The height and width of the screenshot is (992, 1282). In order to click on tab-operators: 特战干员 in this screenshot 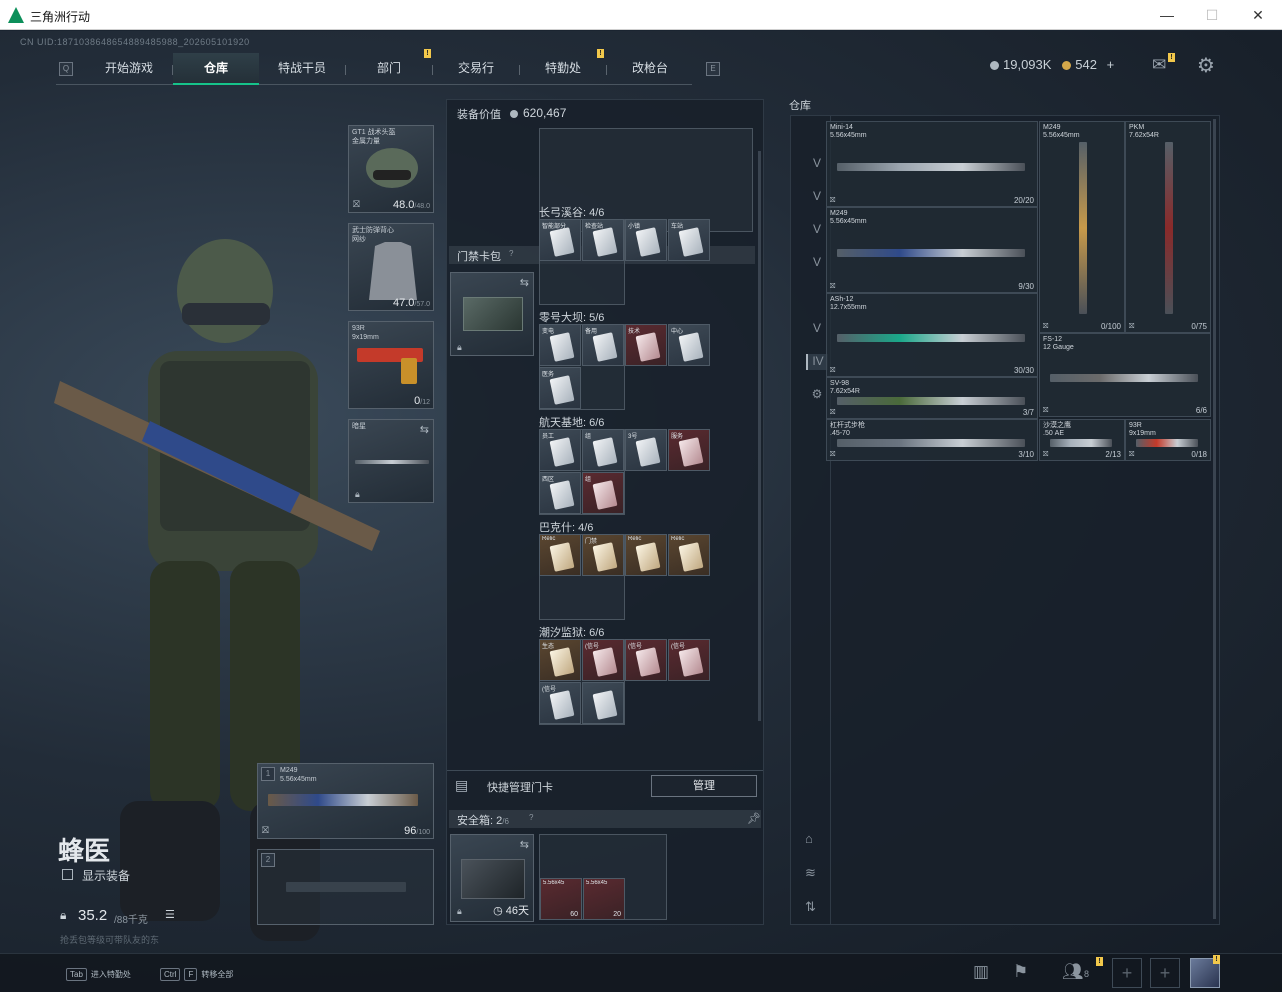, I will do `click(302, 69)`.